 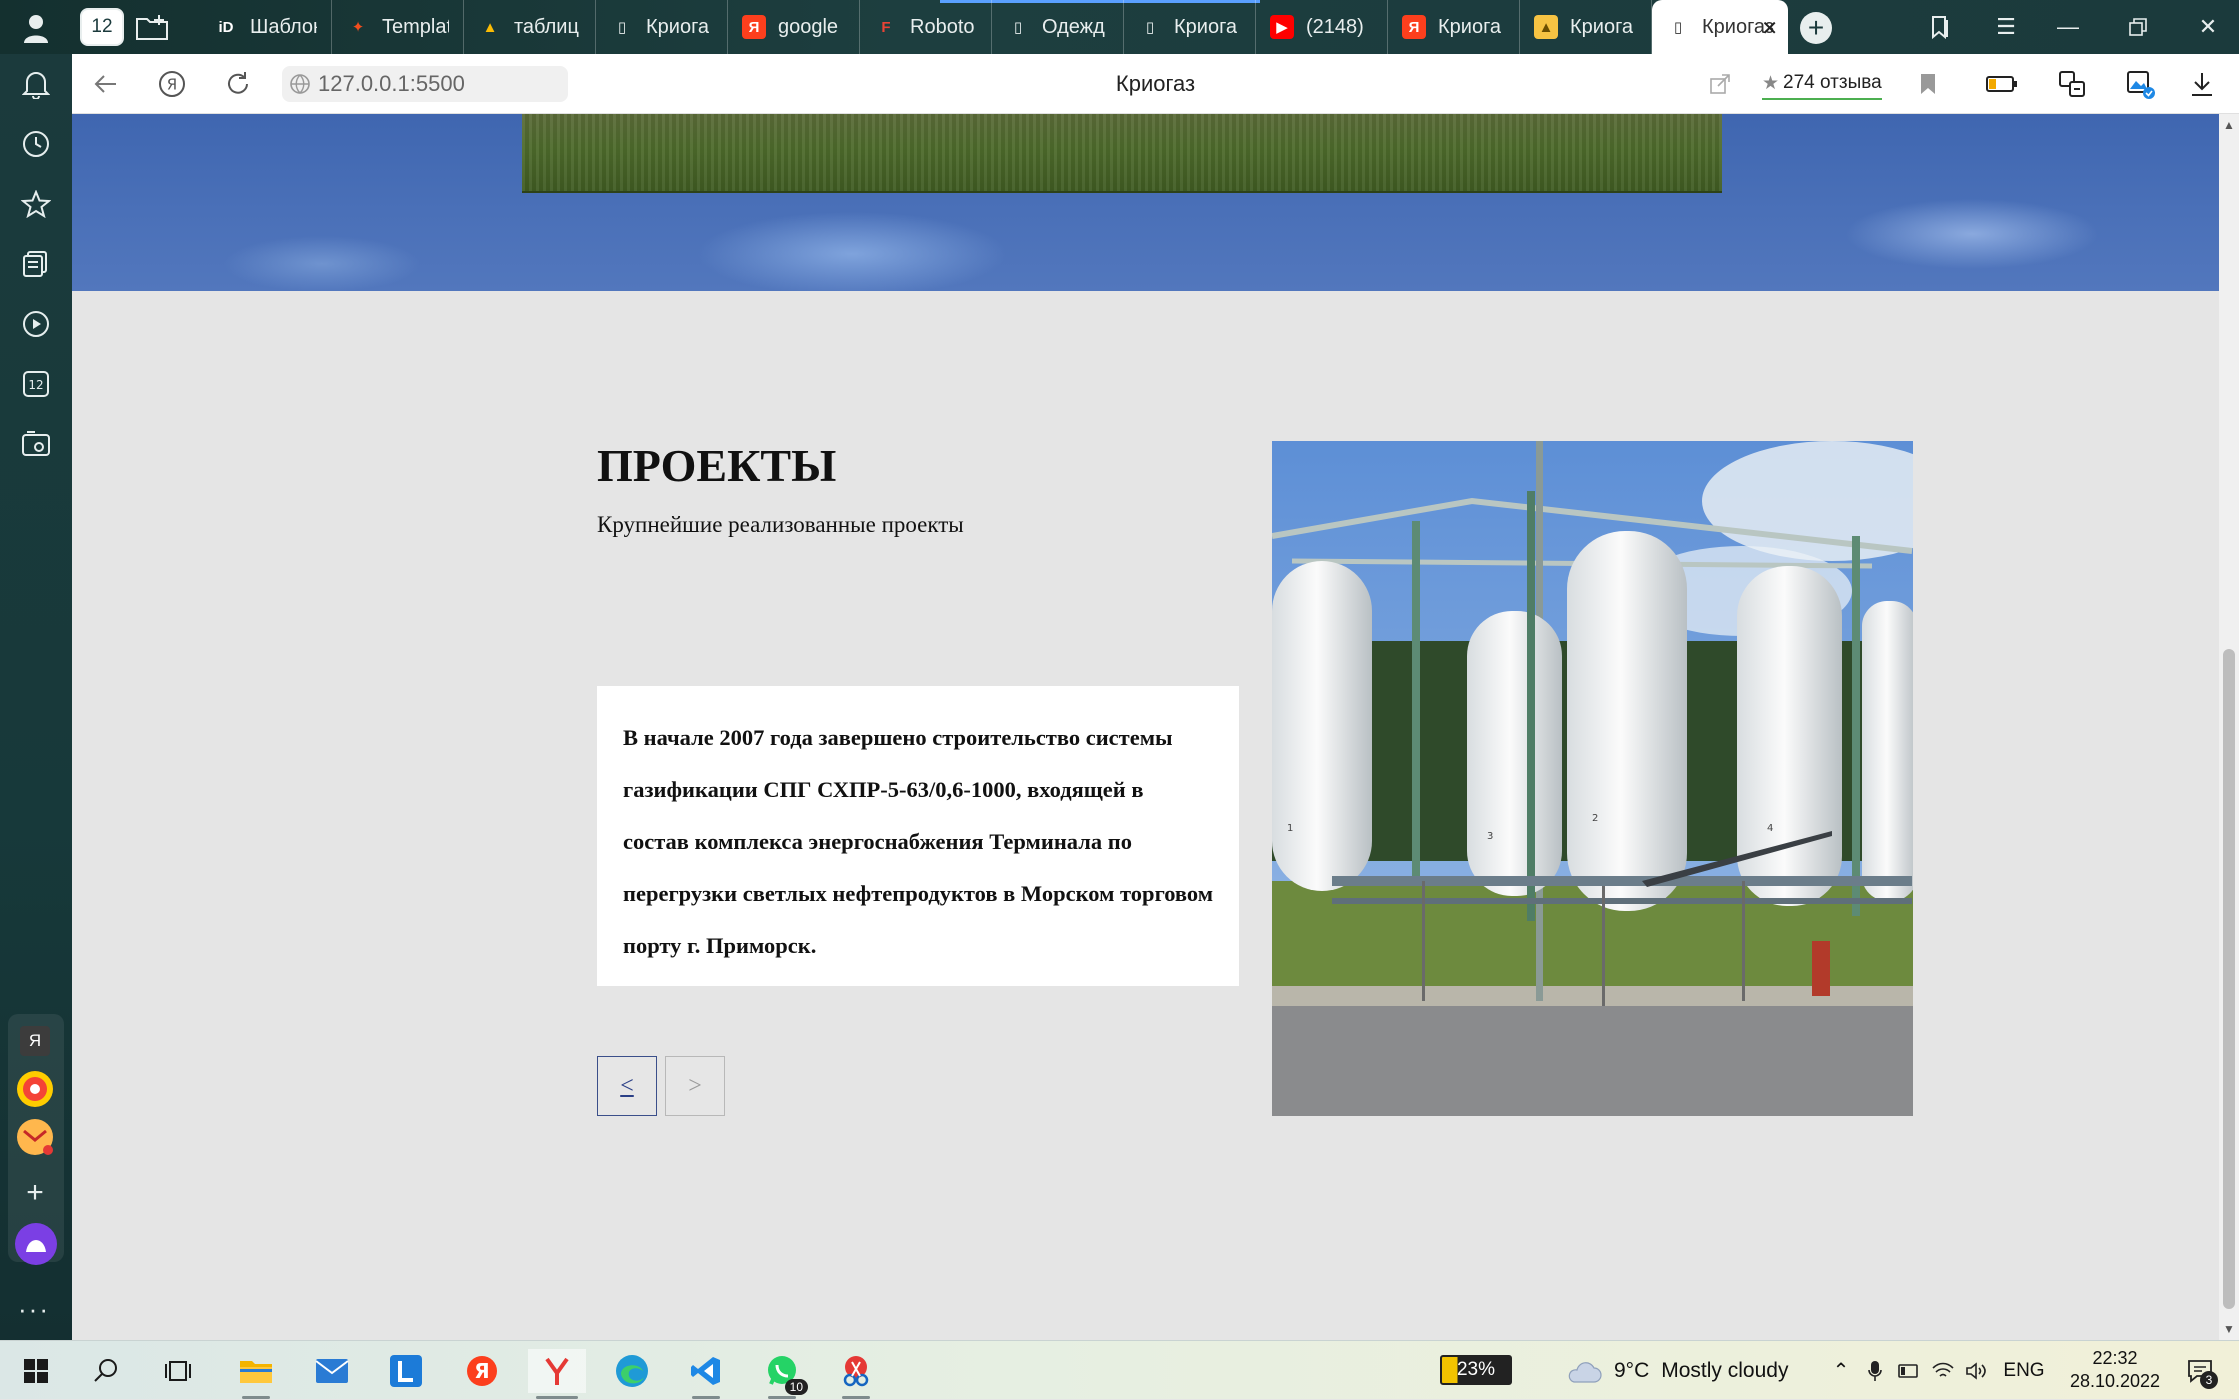 I want to click on scrollbar-thumb, so click(x=2229, y=979).